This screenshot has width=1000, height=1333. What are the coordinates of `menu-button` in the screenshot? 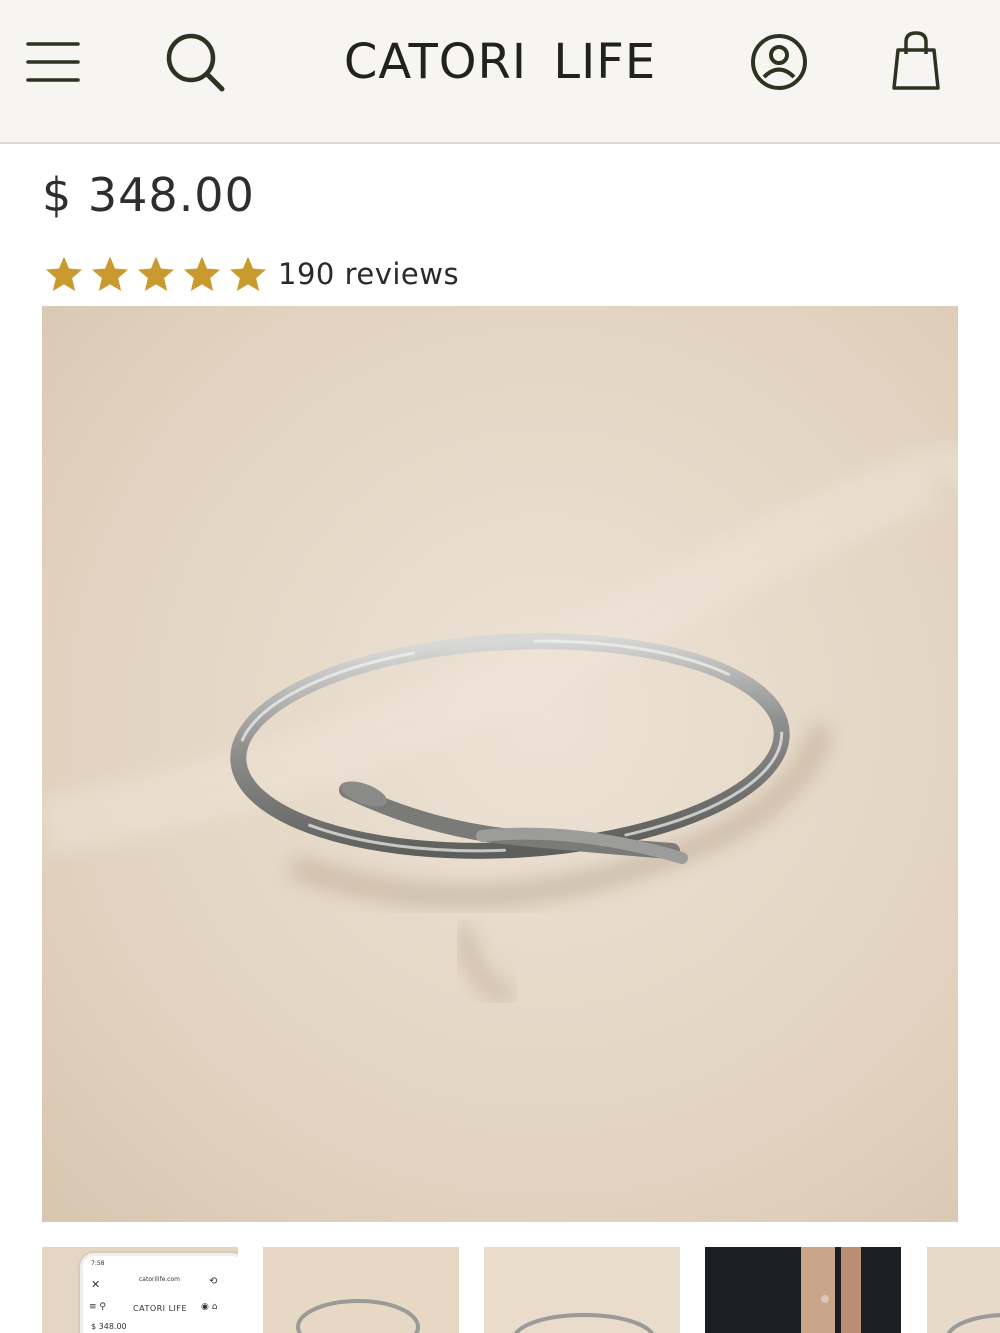 It's located at (53, 62).